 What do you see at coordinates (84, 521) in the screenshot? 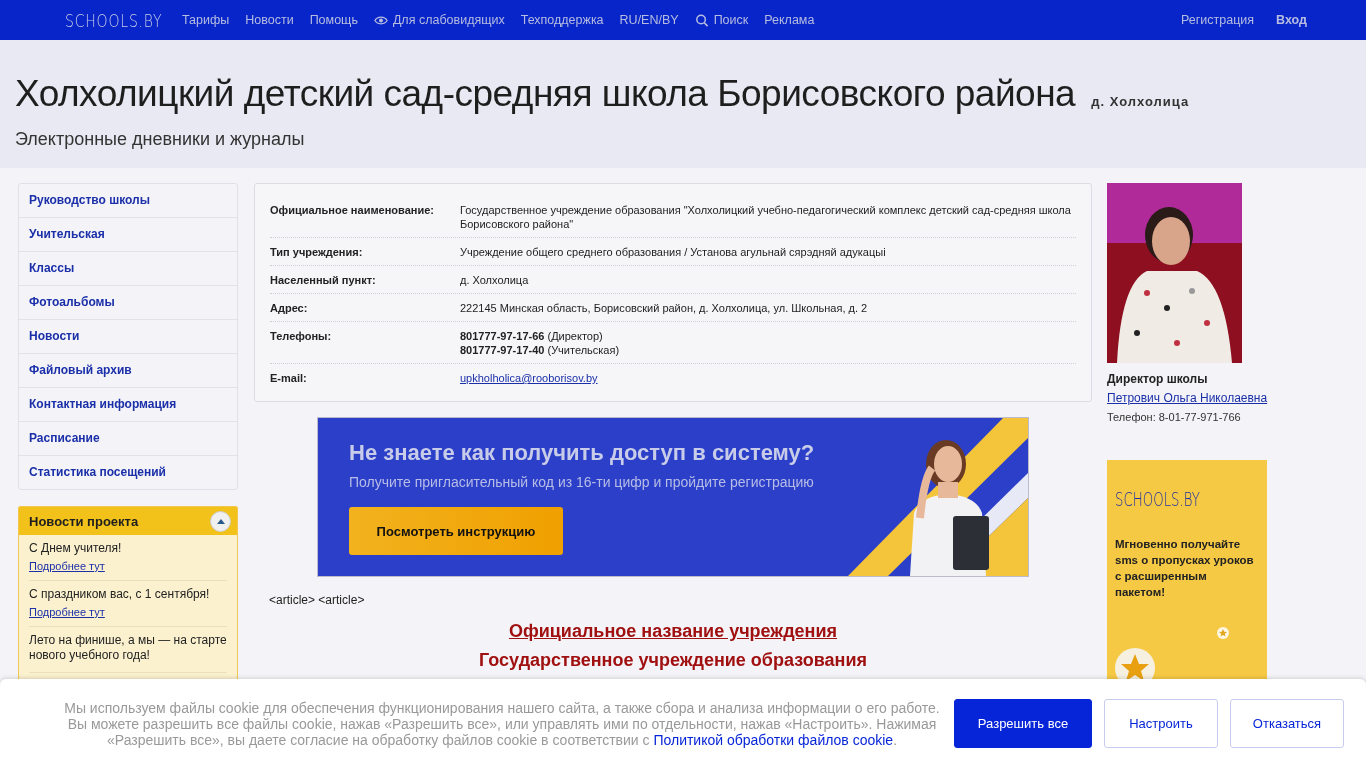
I see `panel-title: Новости проекта` at bounding box center [84, 521].